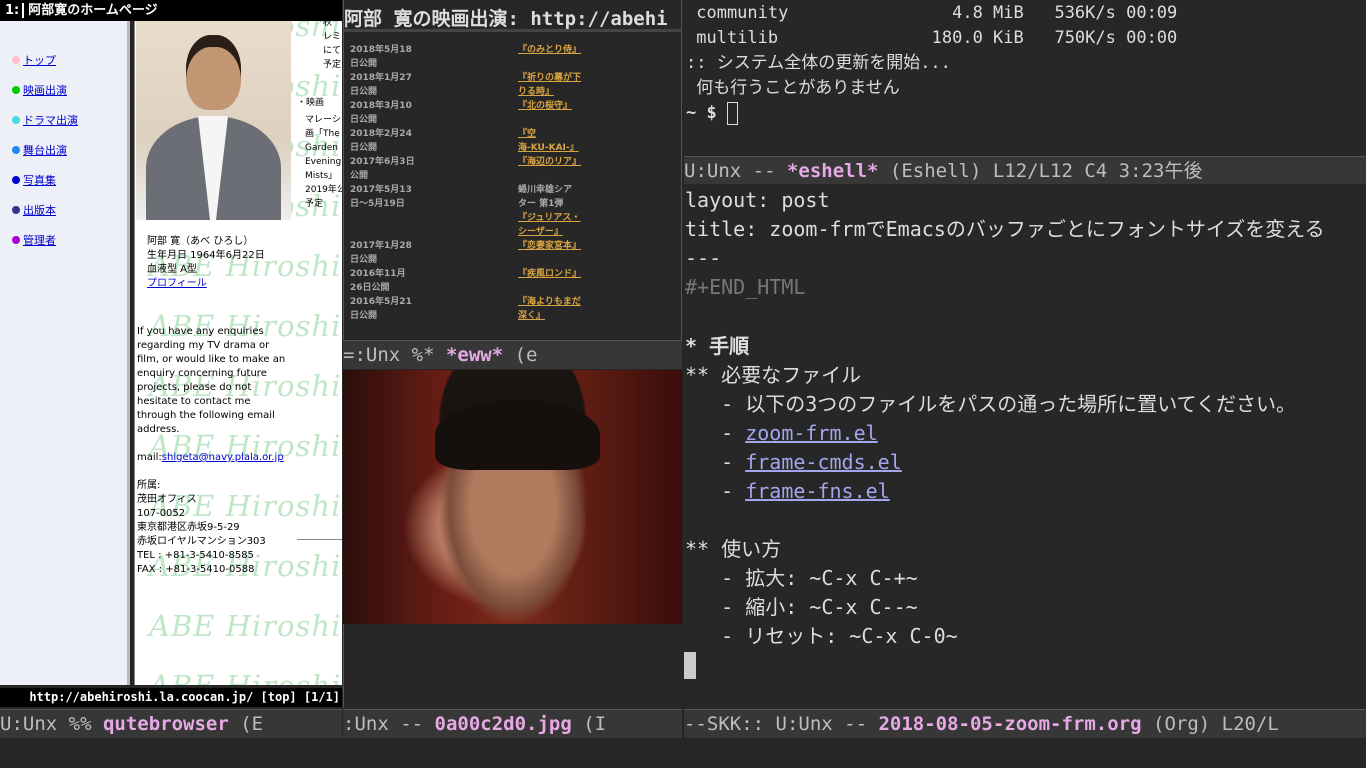 The image size is (1366, 768). Describe the element at coordinates (45, 150) in the screenshot. I see `nav-label: 舞台出演` at that location.